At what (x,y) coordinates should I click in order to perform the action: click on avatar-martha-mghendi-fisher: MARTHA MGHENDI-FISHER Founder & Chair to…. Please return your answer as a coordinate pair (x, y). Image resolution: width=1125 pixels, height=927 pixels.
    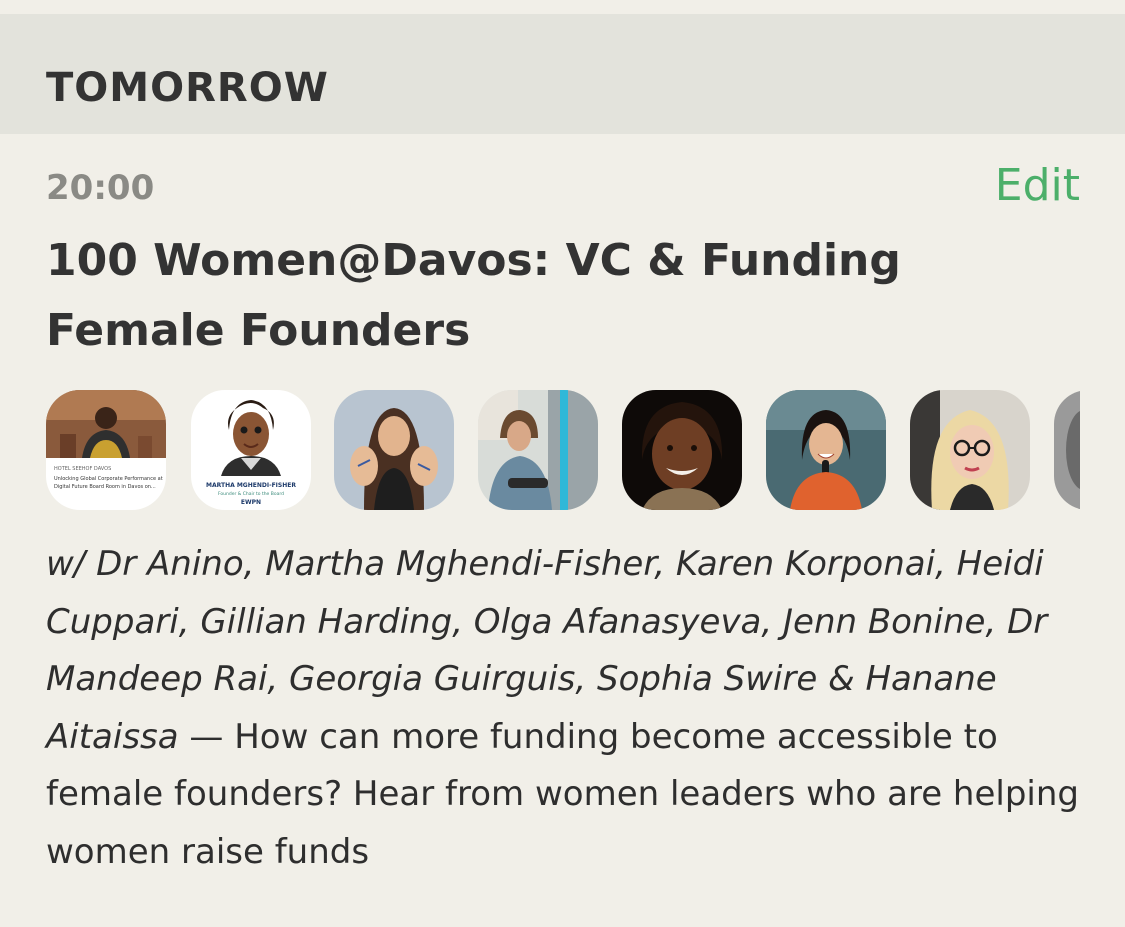
    Looking at the image, I should click on (251, 450).